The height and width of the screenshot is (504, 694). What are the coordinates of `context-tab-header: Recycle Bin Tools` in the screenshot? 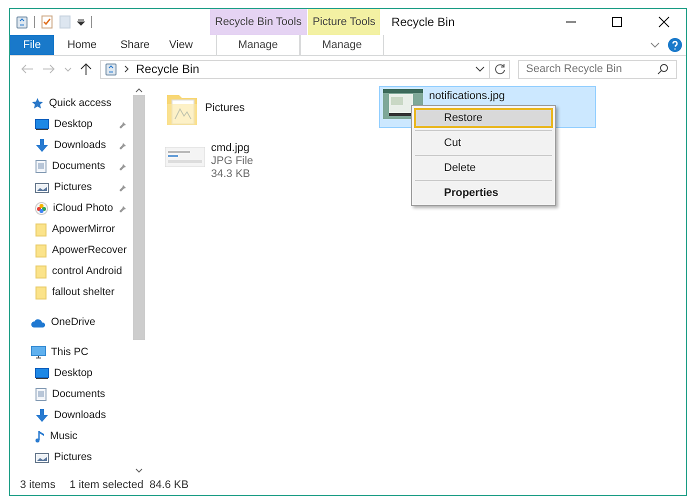 It's located at (258, 22).